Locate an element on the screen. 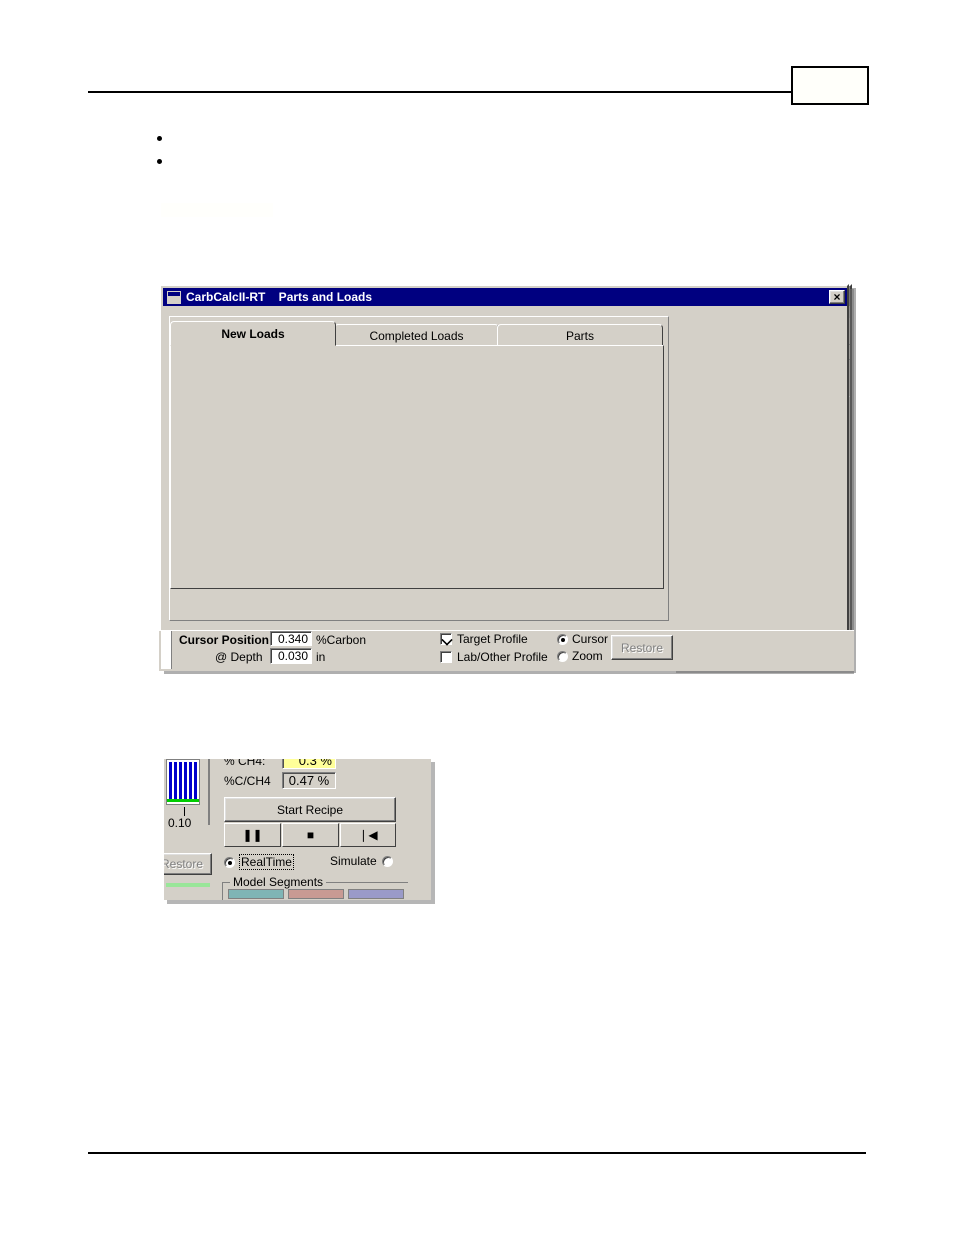 This screenshot has width=954, height=1235. page-header-rule is located at coordinates (440, 92).